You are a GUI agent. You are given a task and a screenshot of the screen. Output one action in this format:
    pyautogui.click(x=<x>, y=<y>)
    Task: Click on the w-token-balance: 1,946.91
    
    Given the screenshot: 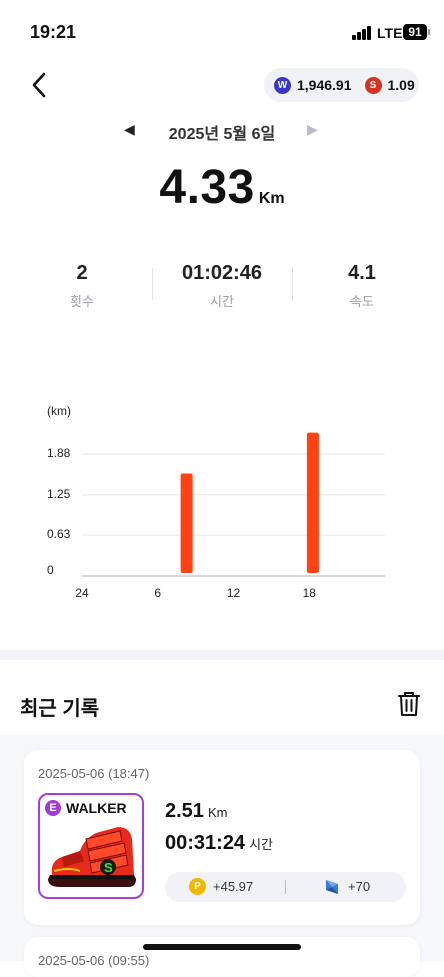 What is the action you would take?
    pyautogui.click(x=324, y=85)
    